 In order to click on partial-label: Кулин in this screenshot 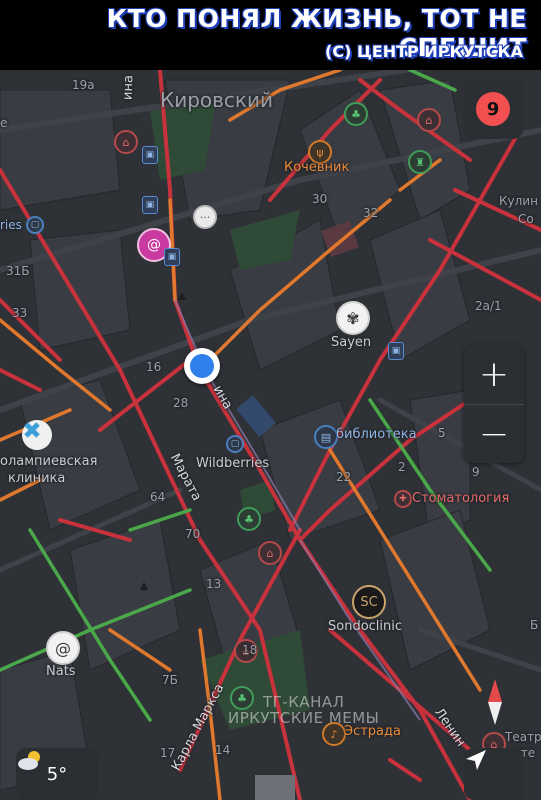, I will do `click(518, 201)`.